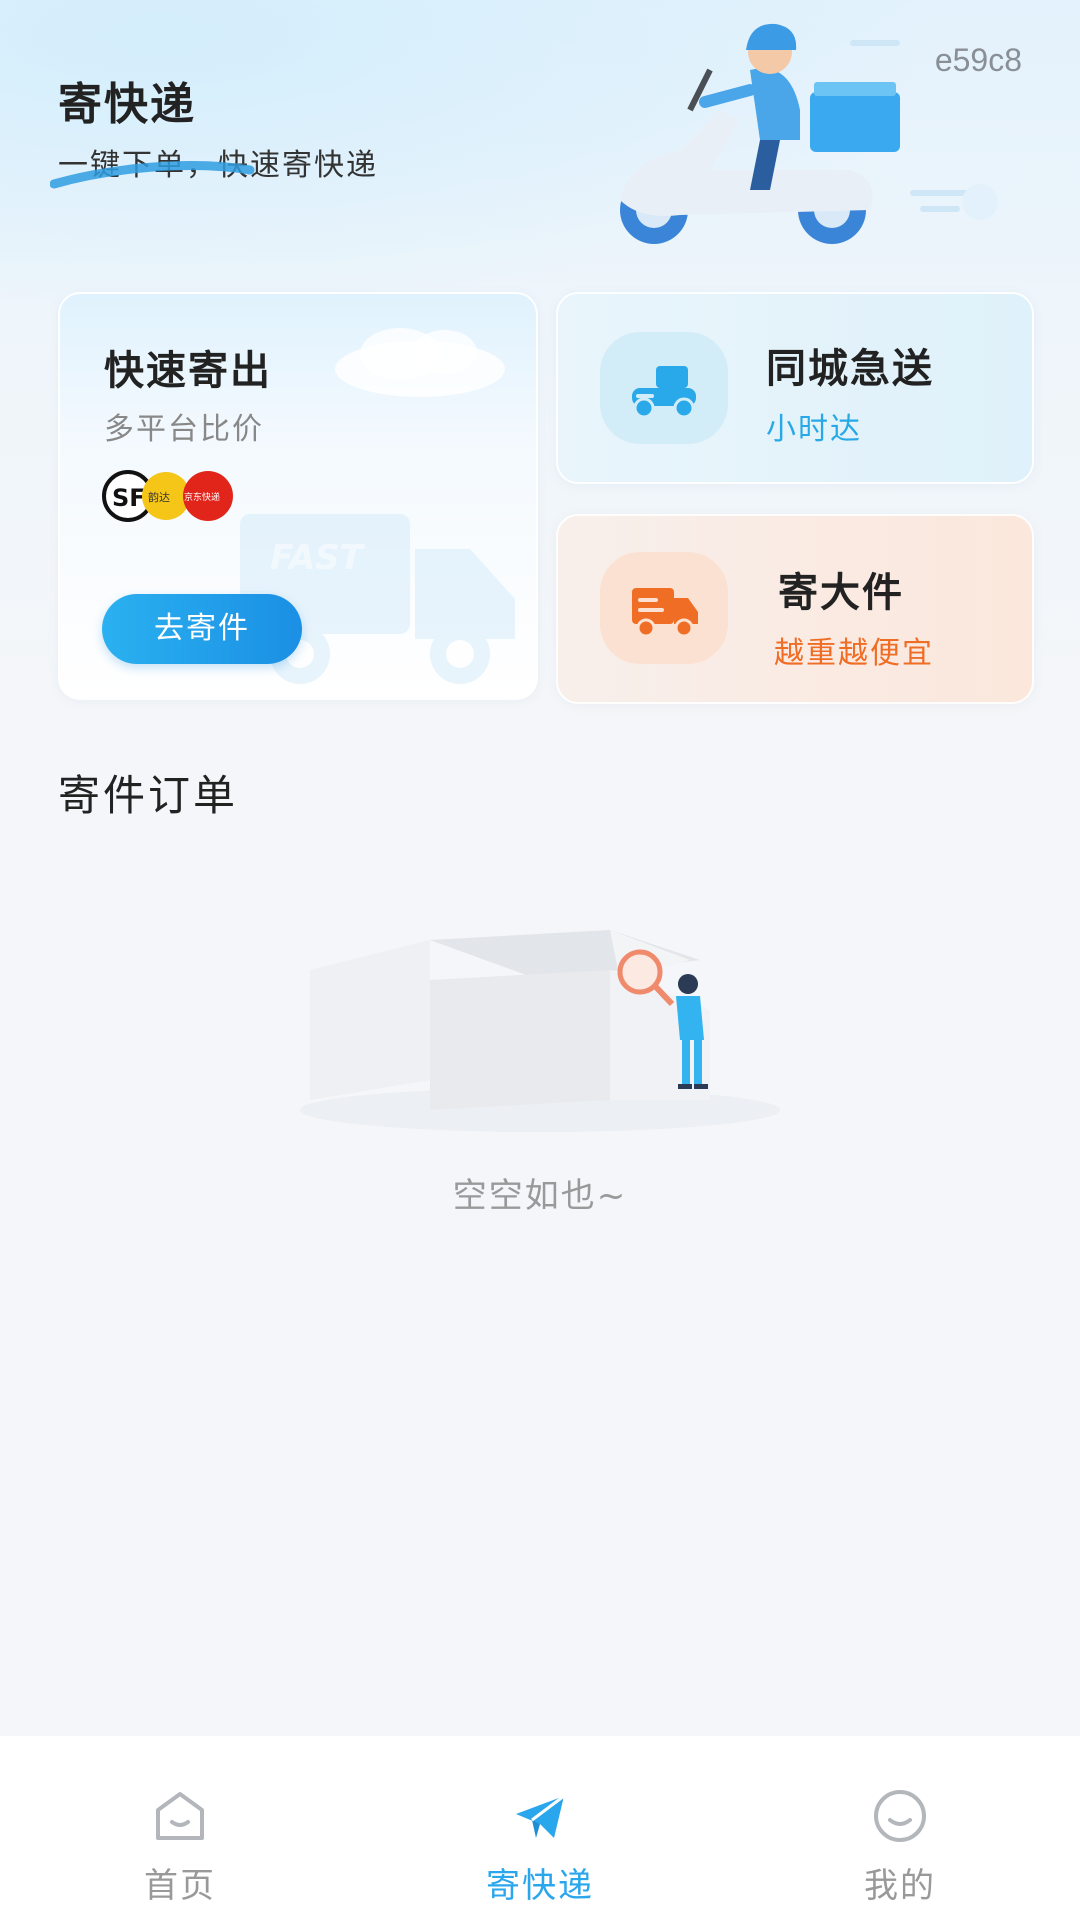  I want to click on same-city-icon-tile, so click(664, 388).